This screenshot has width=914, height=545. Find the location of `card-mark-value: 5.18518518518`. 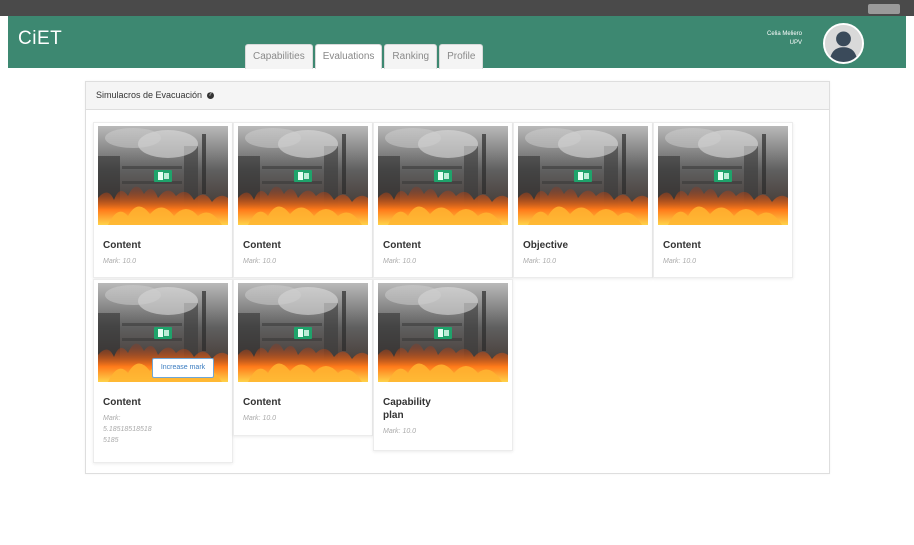

card-mark-value: 5.18518518518 is located at coordinates (127, 429).